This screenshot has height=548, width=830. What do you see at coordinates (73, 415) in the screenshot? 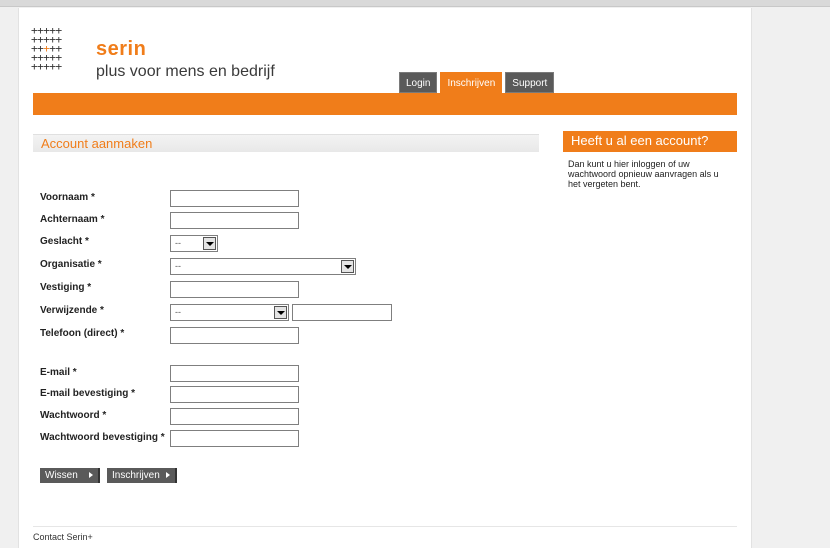
I see `label-wachtwoord: Wachtwoord *` at bounding box center [73, 415].